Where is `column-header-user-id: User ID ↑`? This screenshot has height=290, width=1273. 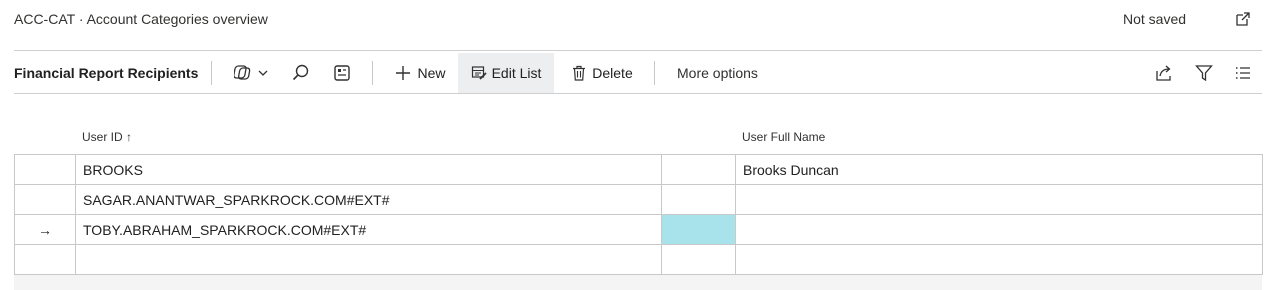 column-header-user-id: User ID ↑ is located at coordinates (107, 137).